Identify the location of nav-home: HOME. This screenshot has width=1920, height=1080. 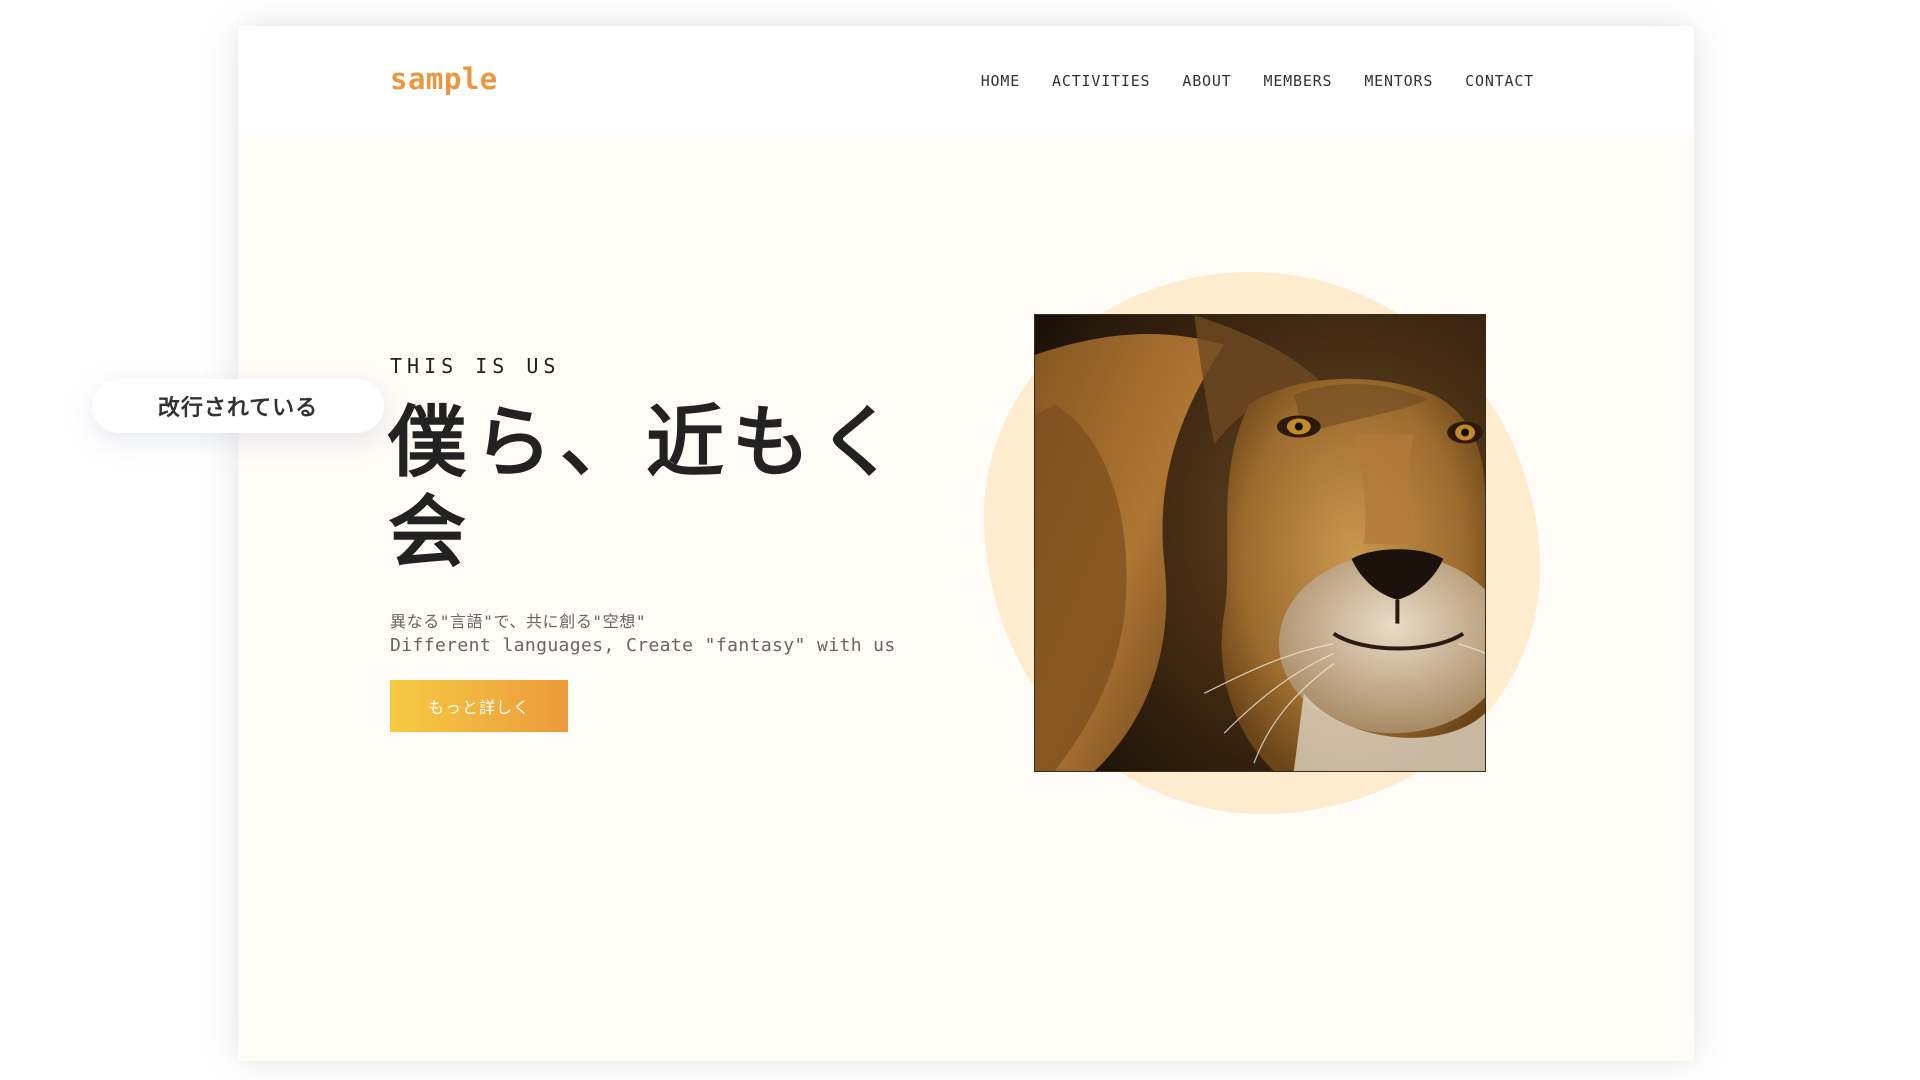
(1000, 81).